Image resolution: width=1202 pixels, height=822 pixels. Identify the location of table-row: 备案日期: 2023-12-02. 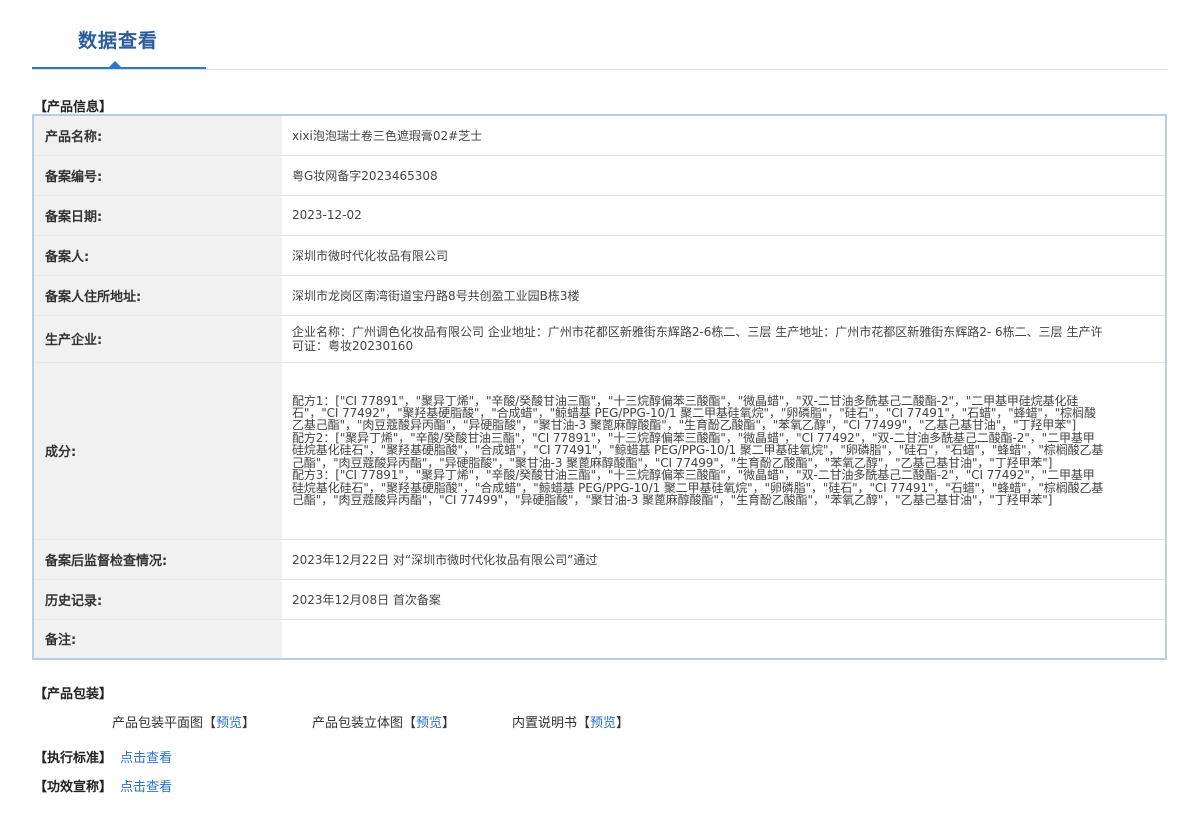
(599, 214).